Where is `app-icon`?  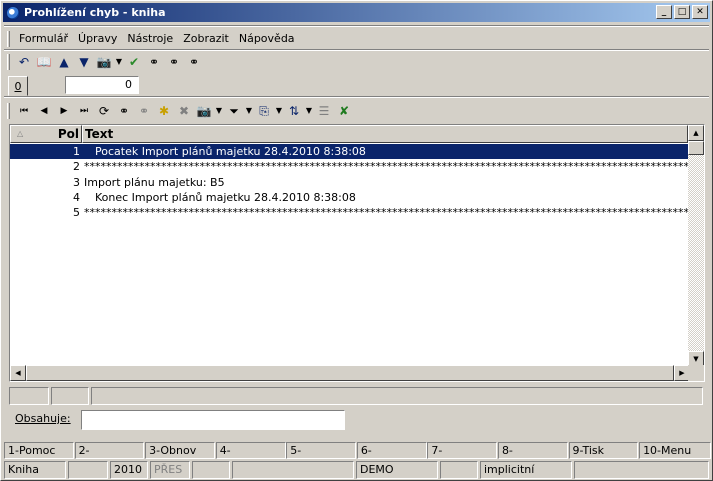 app-icon is located at coordinates (13, 12).